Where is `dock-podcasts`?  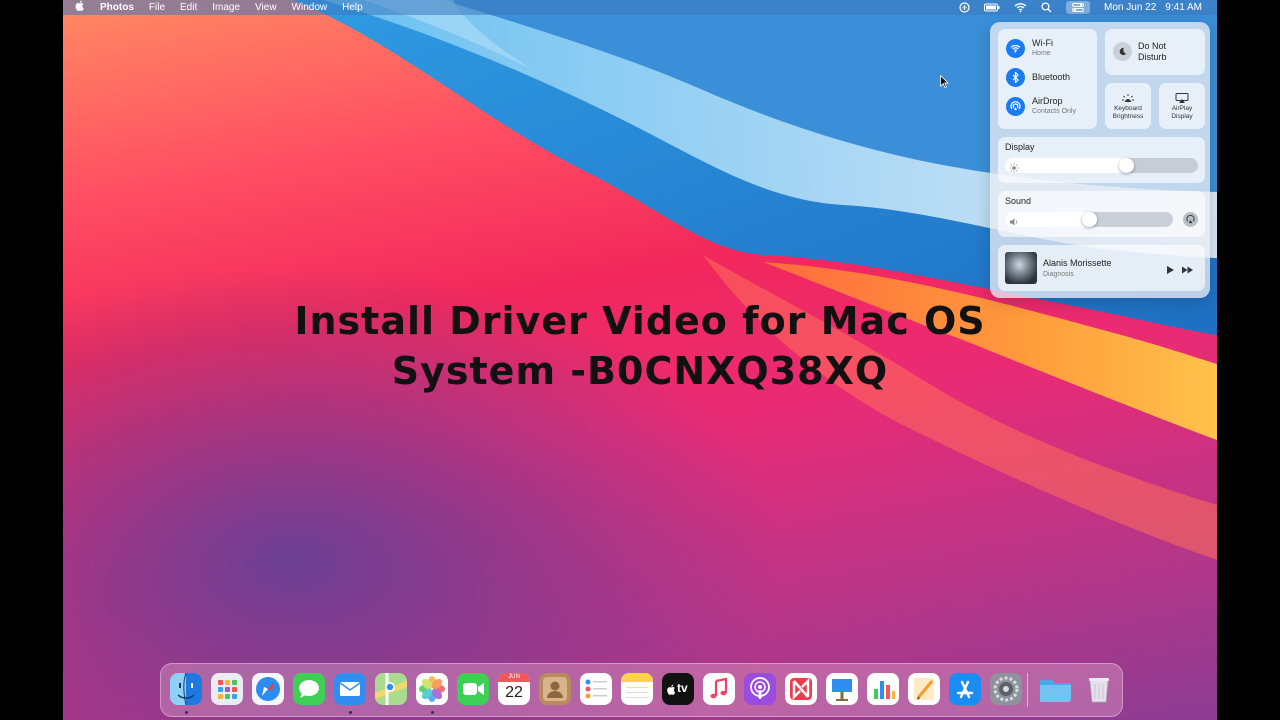 dock-podcasts is located at coordinates (760, 689).